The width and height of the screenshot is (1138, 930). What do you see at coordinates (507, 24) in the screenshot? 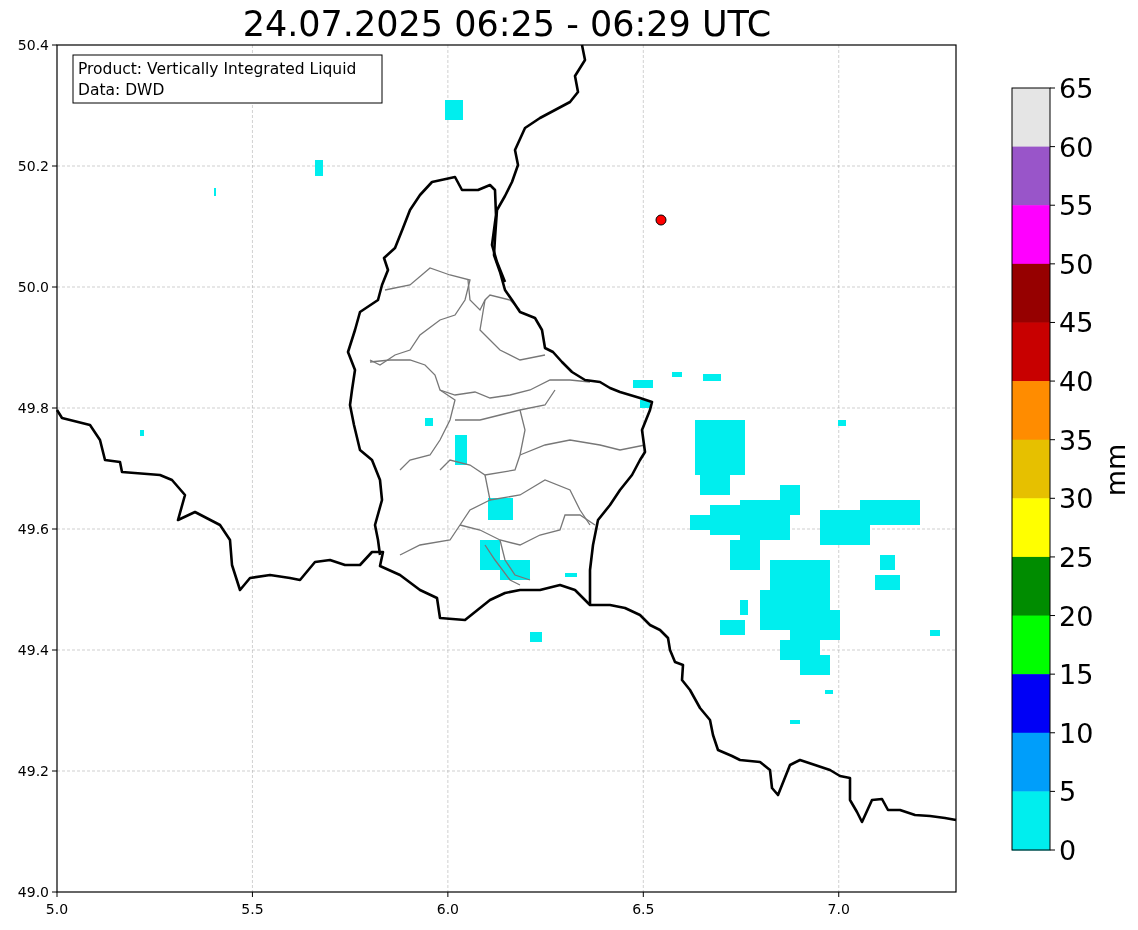
I see `chart-title: 24.07.2025 06:25 - 06:29 UTC` at bounding box center [507, 24].